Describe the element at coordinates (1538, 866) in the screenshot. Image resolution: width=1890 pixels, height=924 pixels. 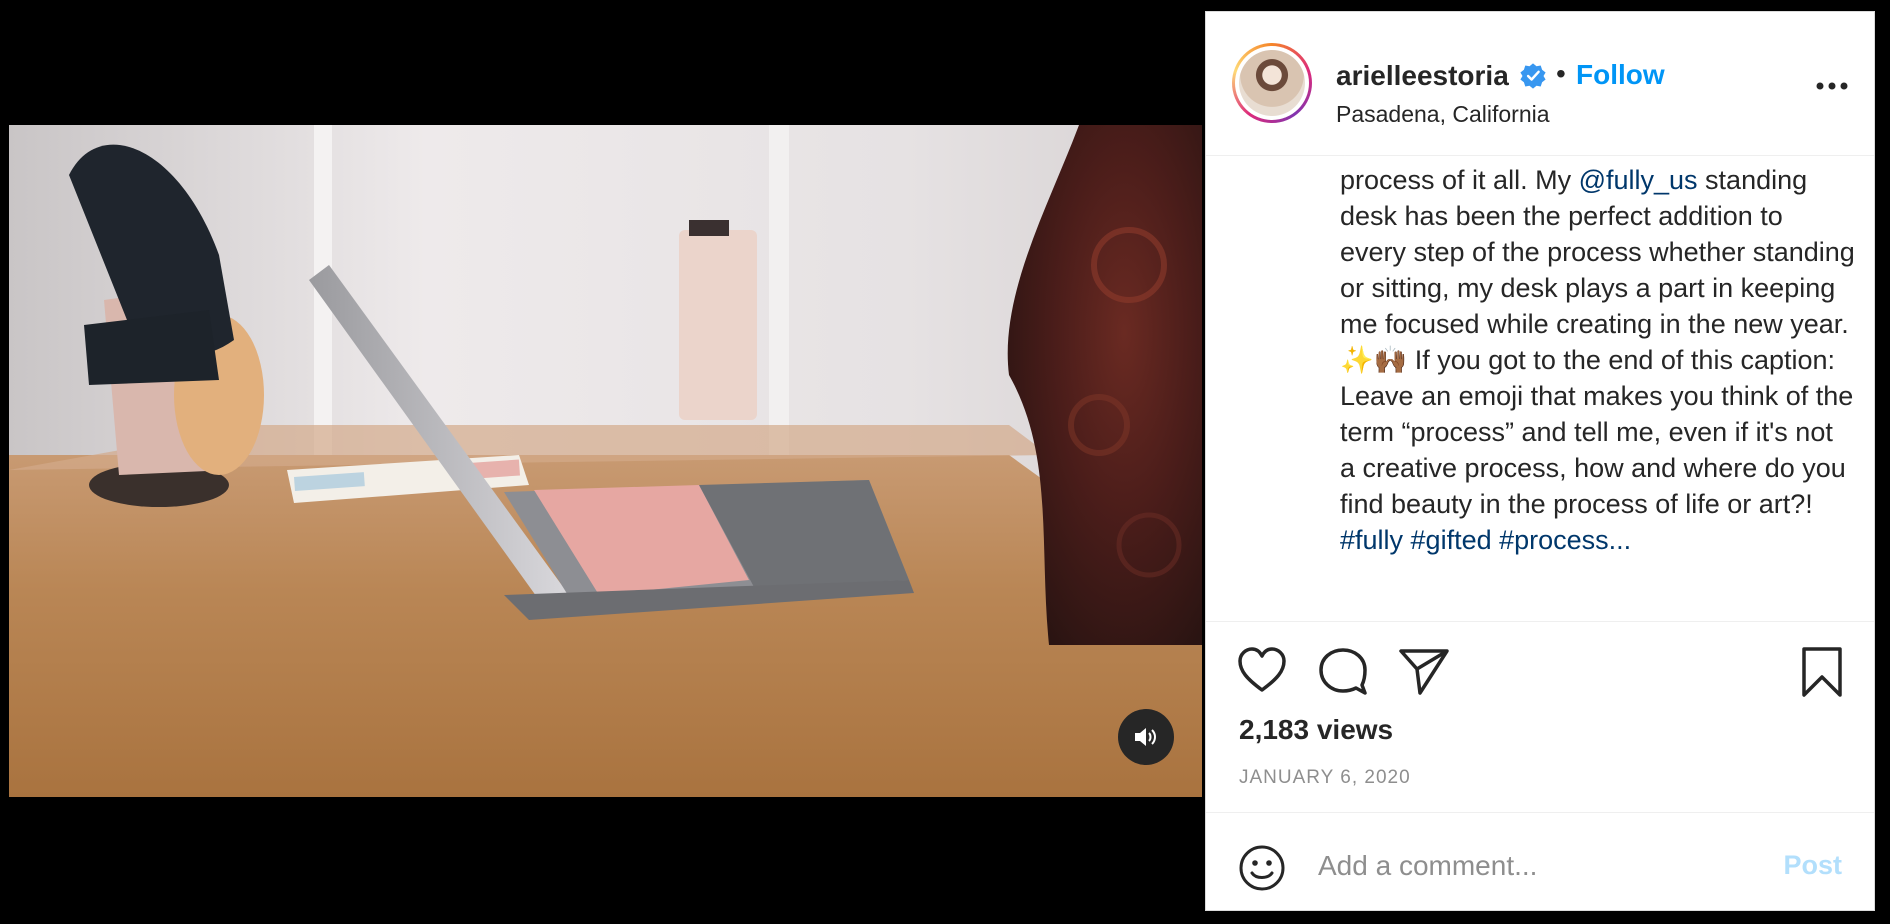
I see `comment-input` at that location.